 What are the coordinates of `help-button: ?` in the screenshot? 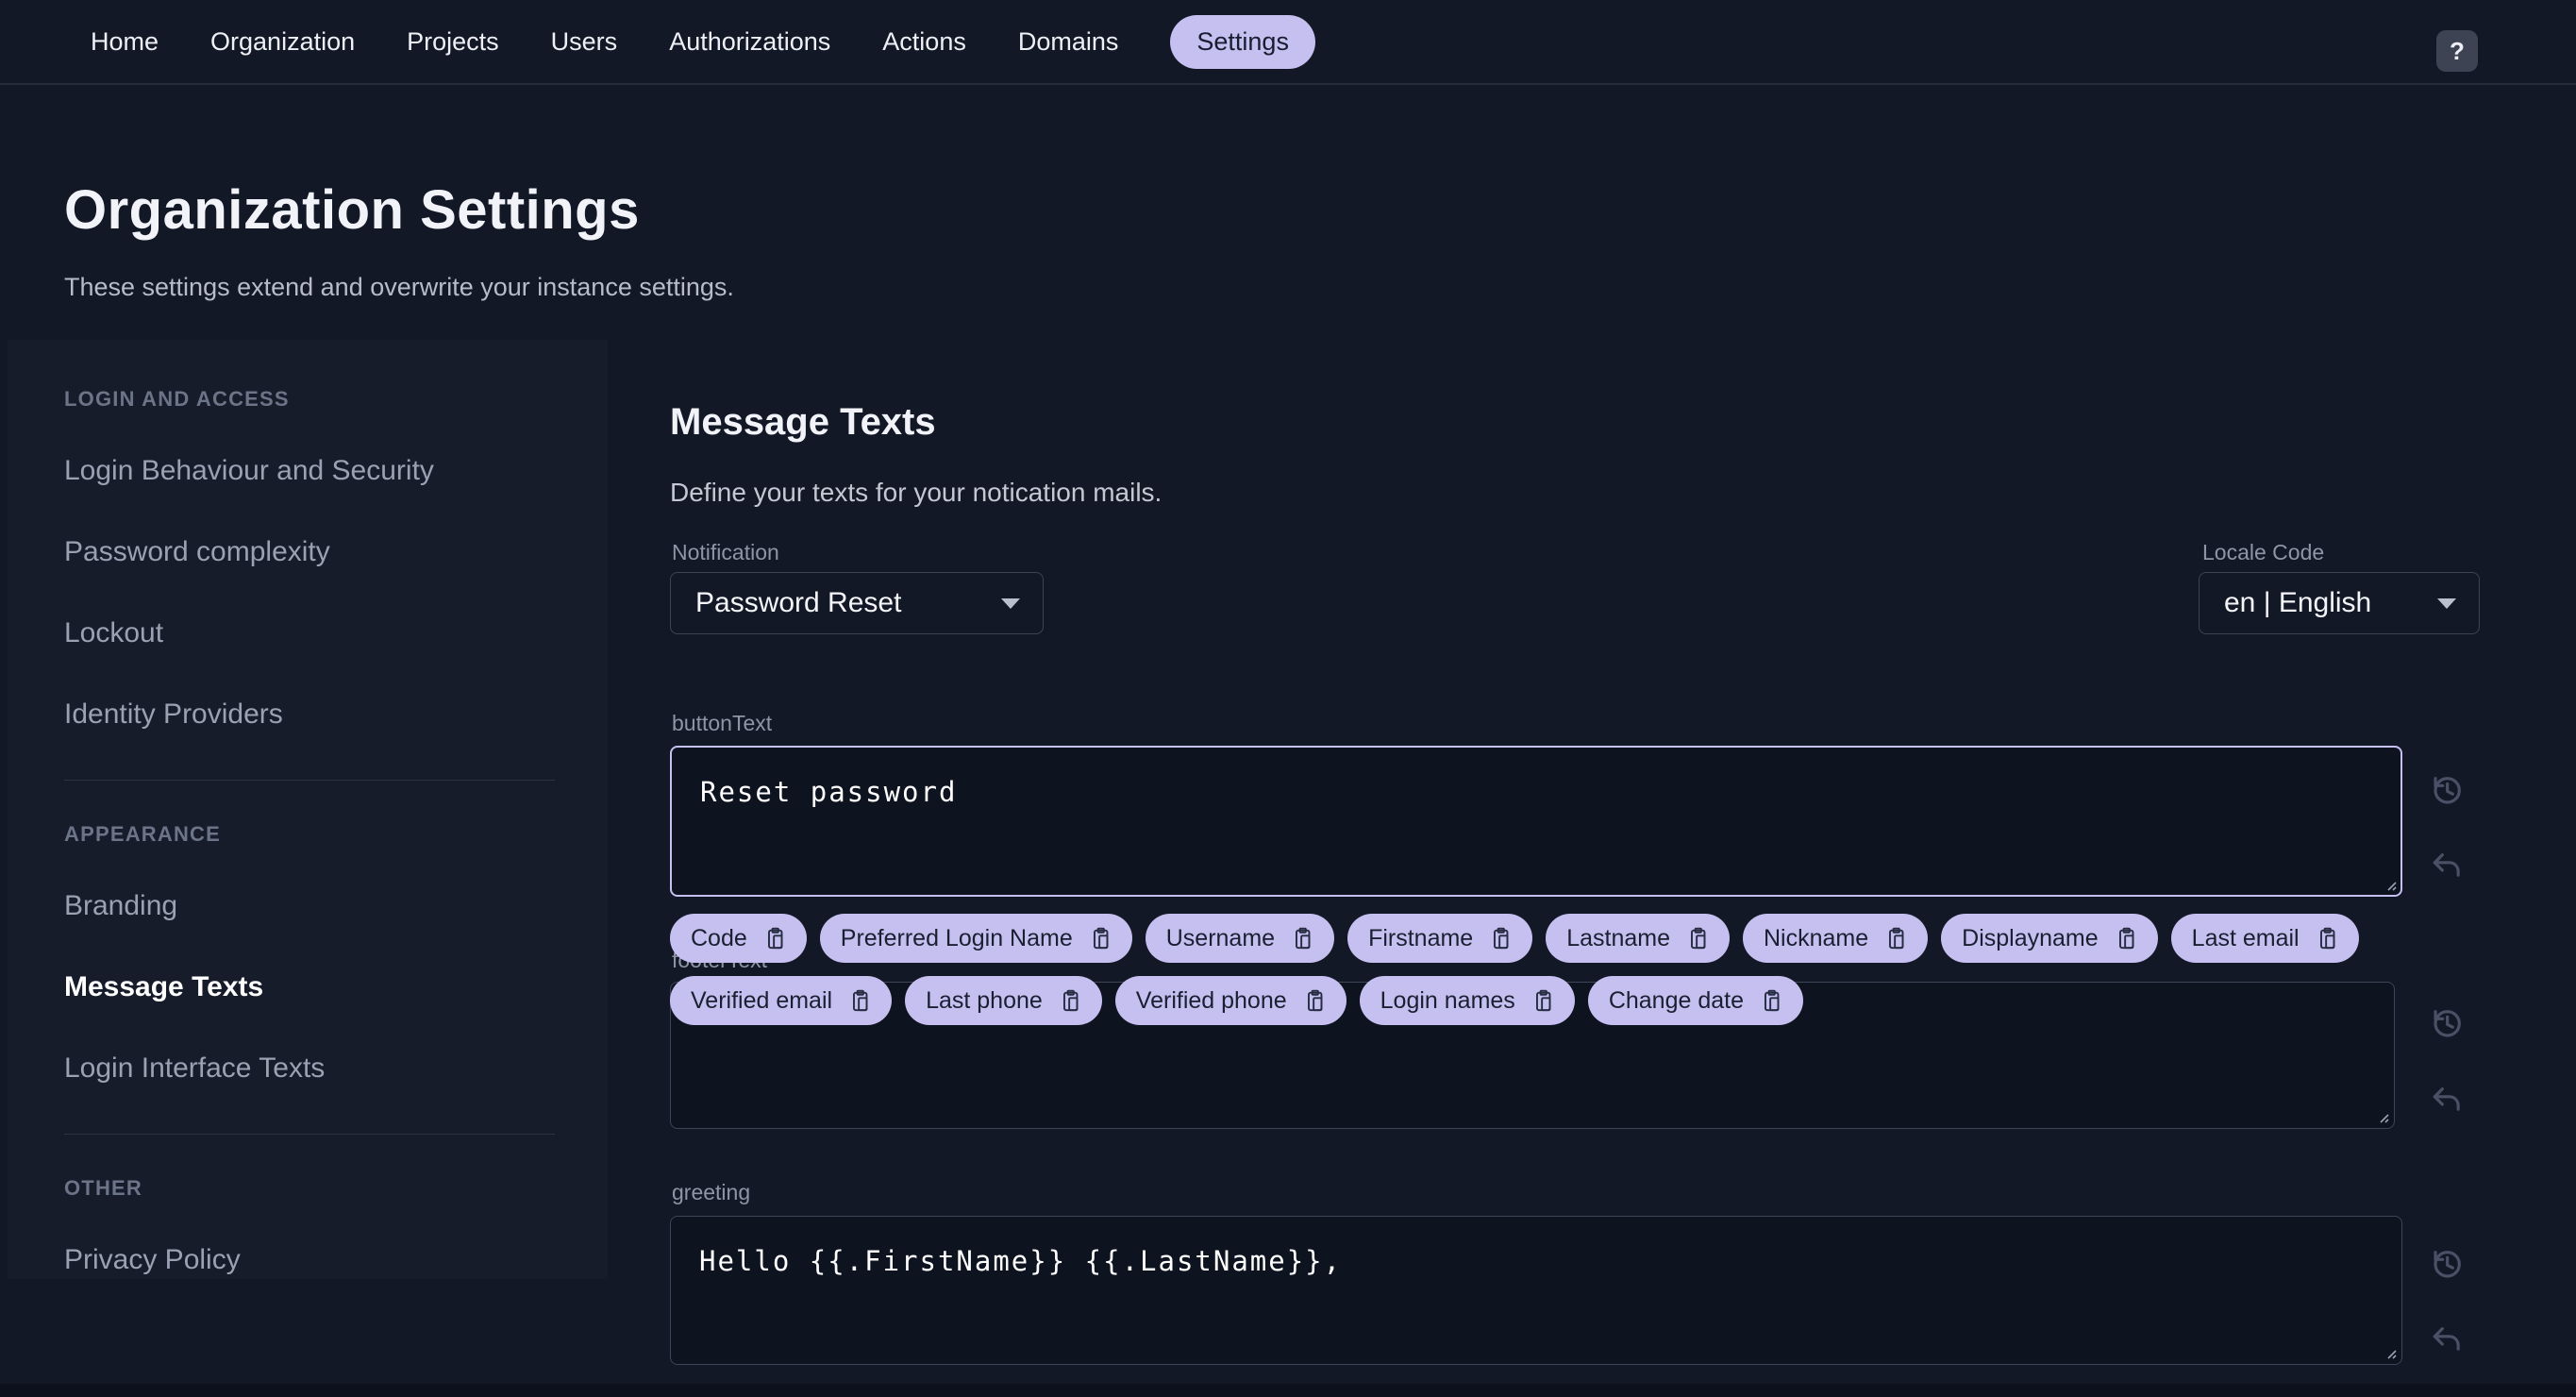 It's located at (2457, 51).